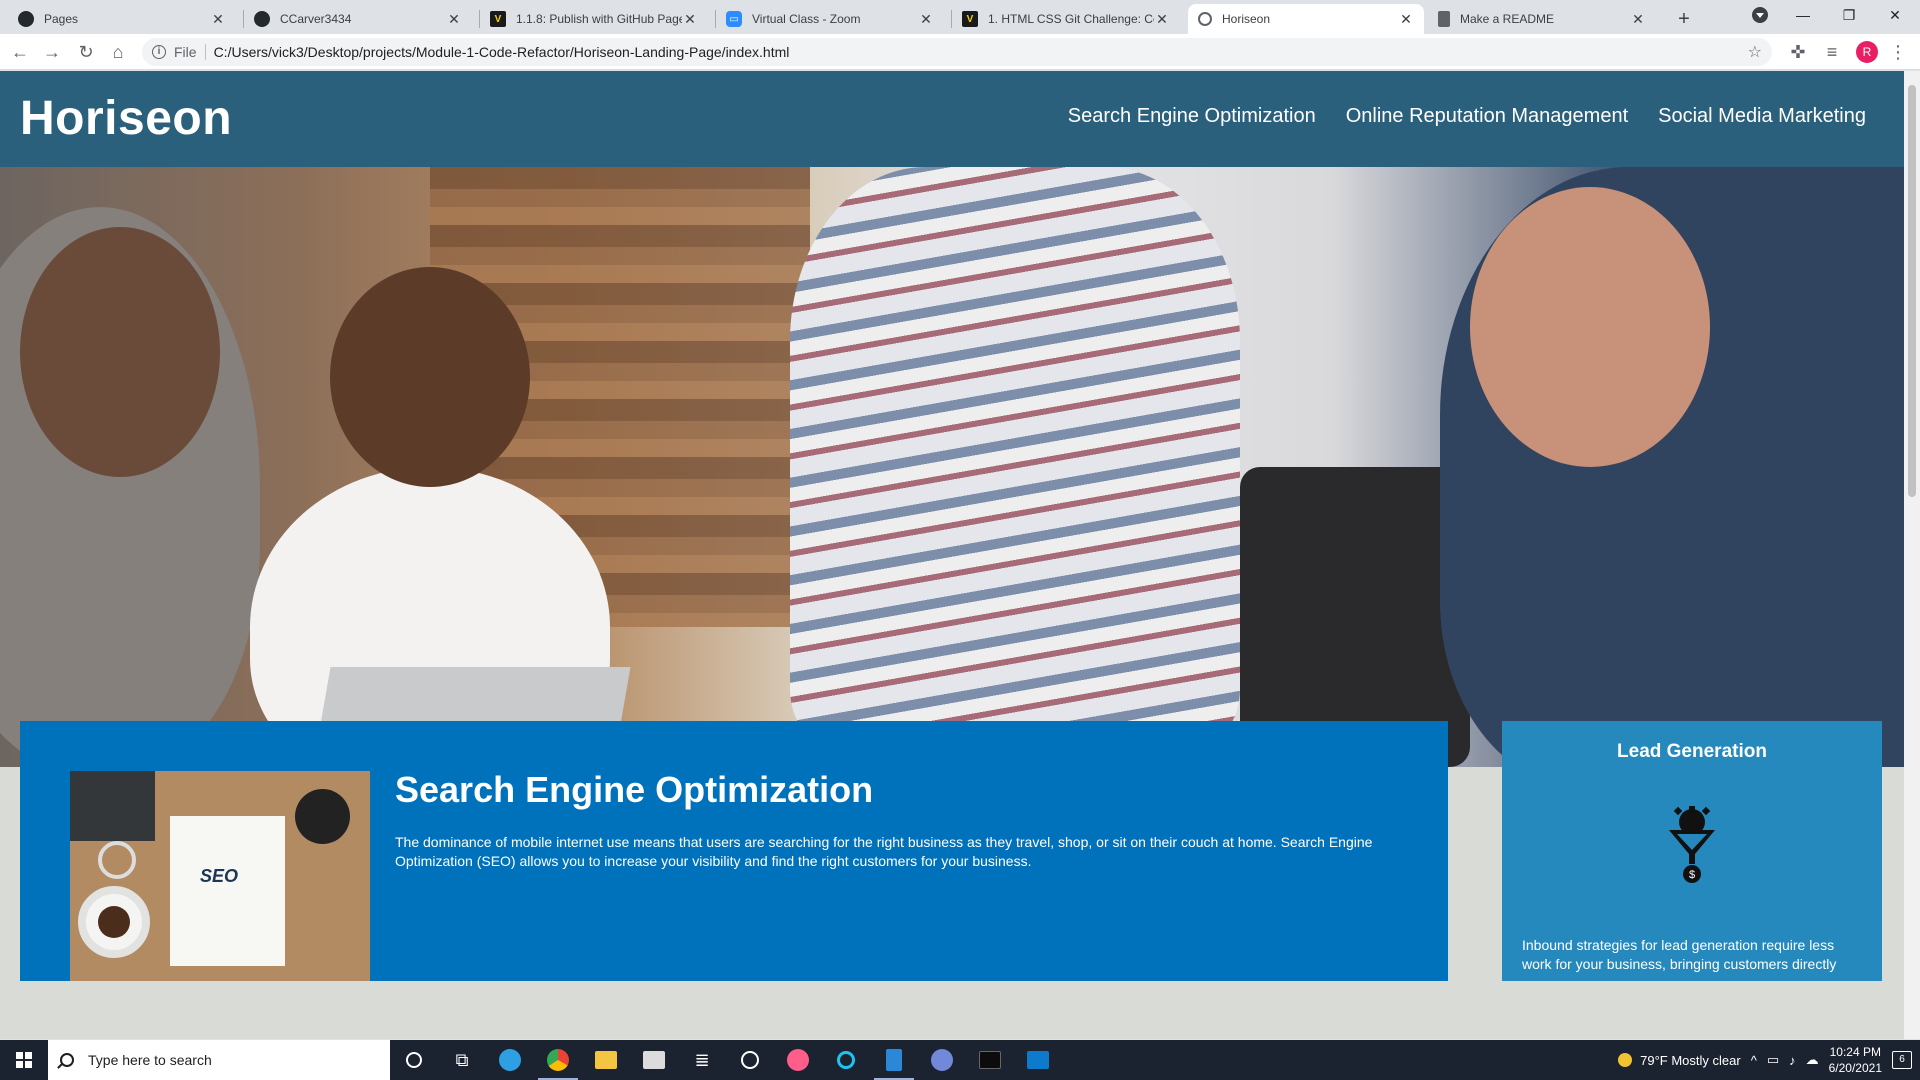 This screenshot has width=1920, height=1080. What do you see at coordinates (1849, 15) in the screenshot?
I see `restore-button: ❐` at bounding box center [1849, 15].